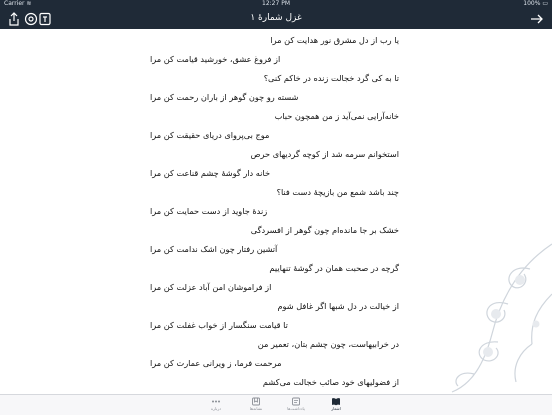  I want to click on poem-line: گرچه در صحبت همان در گوشهٔ تنهاییم, so click(334, 268).